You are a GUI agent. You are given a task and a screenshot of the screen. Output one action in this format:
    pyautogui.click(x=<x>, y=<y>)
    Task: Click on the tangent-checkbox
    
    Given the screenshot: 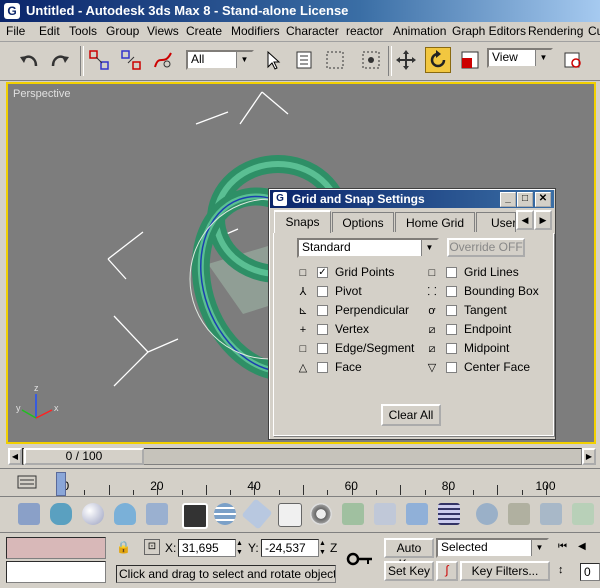 What is the action you would take?
    pyautogui.click(x=451, y=310)
    